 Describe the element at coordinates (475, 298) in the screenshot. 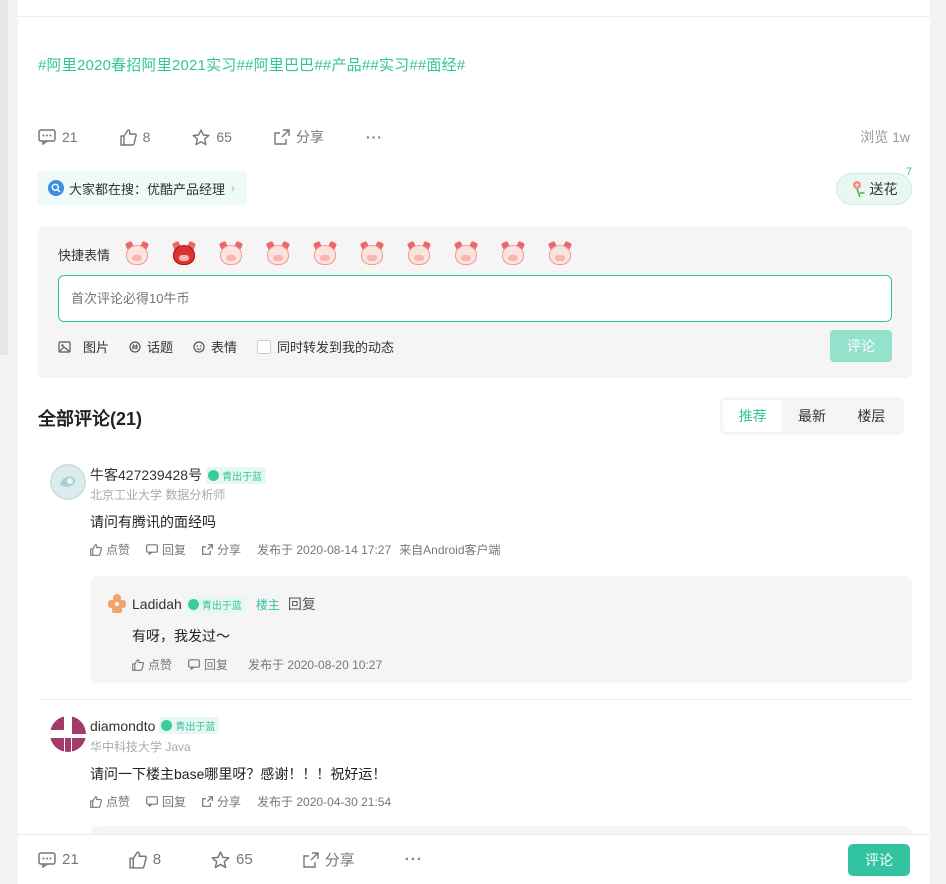

I see `comment-input` at that location.